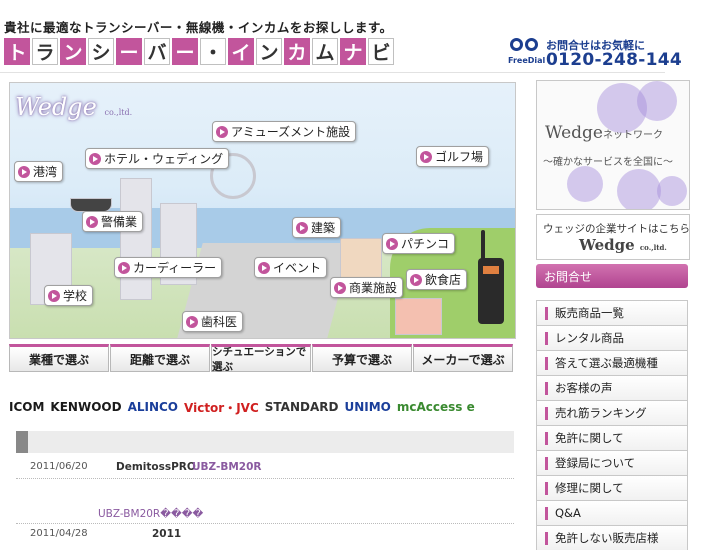 The width and height of the screenshot is (727, 550). I want to click on sidebar-item: 登録局について, so click(612, 462).